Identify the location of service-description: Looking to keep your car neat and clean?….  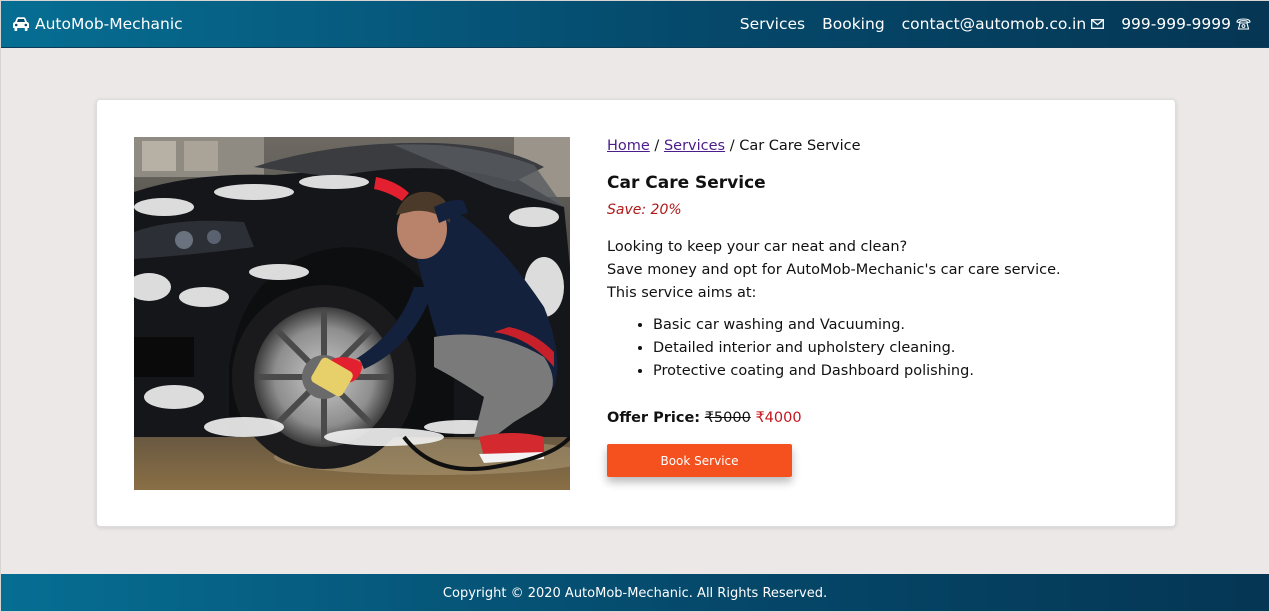
(877, 270).